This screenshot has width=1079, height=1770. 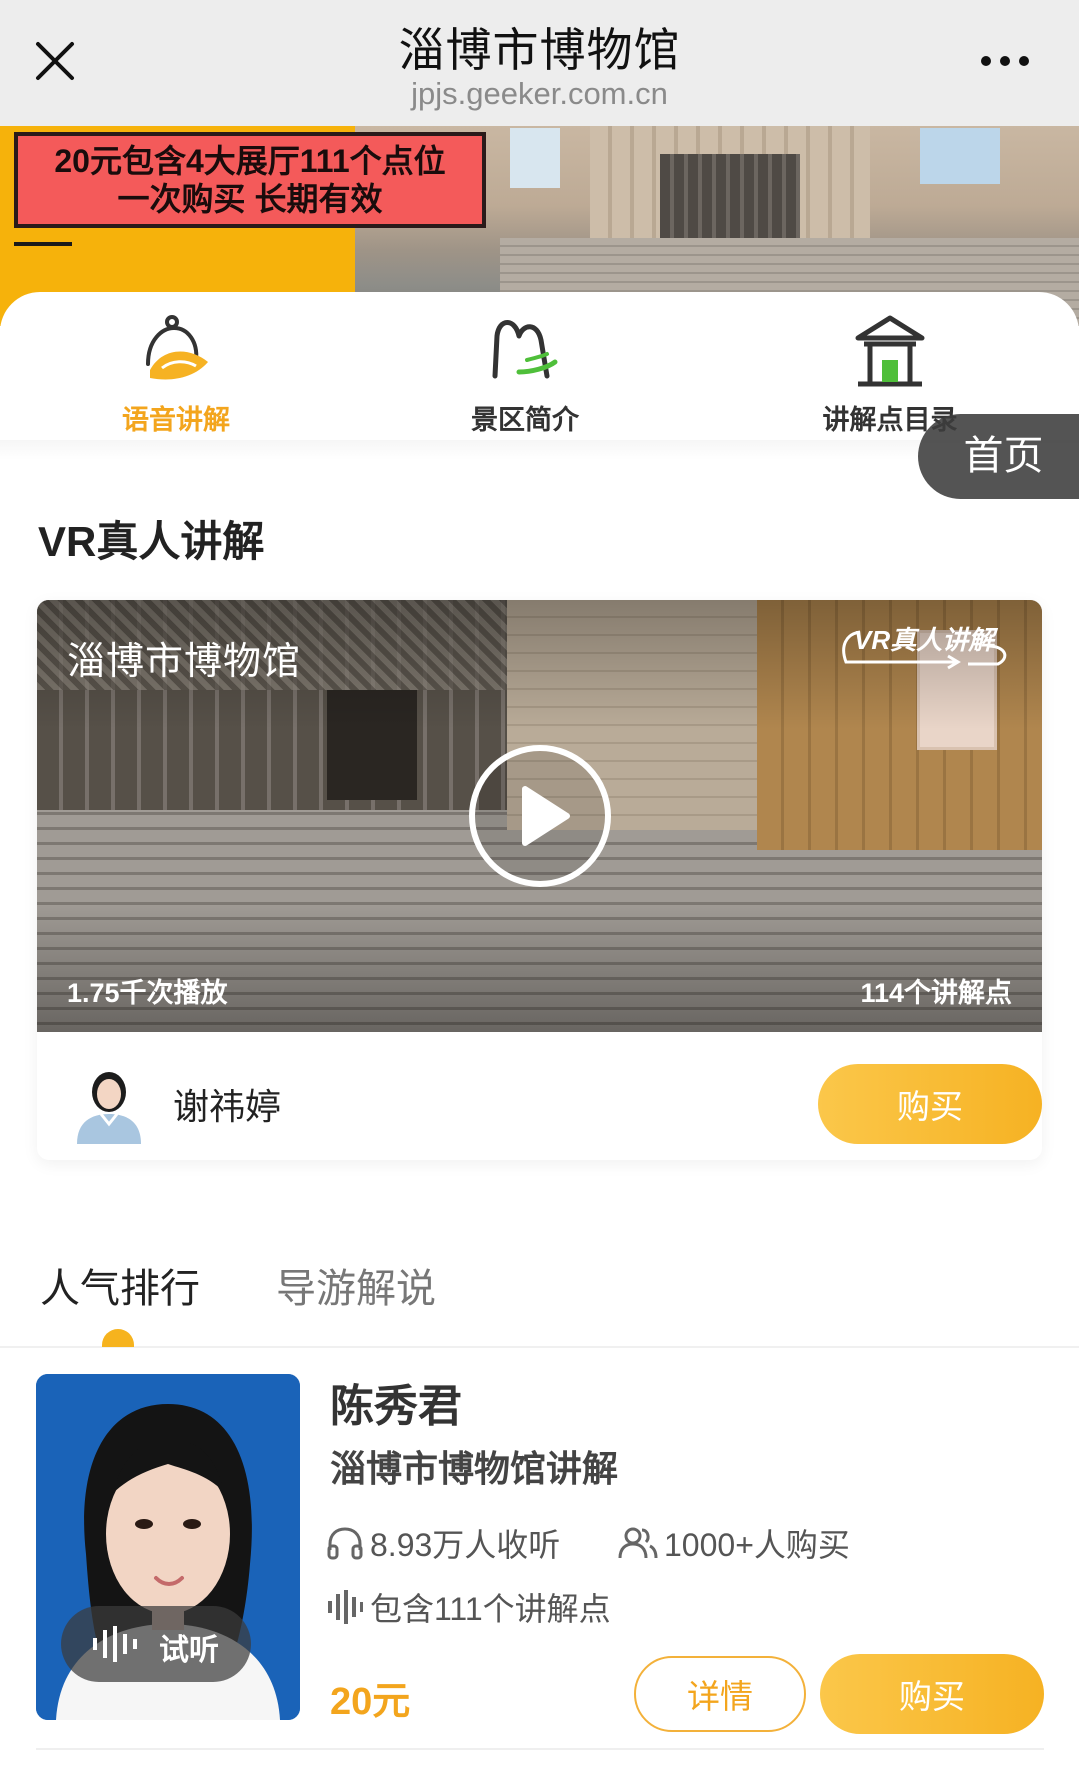 What do you see at coordinates (525, 349) in the screenshot?
I see `scenic-intro-icon` at bounding box center [525, 349].